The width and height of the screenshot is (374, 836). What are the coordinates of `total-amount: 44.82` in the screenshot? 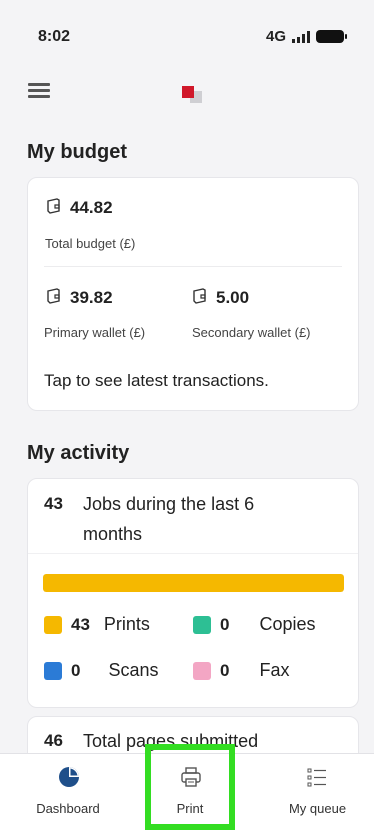 It's located at (91, 207).